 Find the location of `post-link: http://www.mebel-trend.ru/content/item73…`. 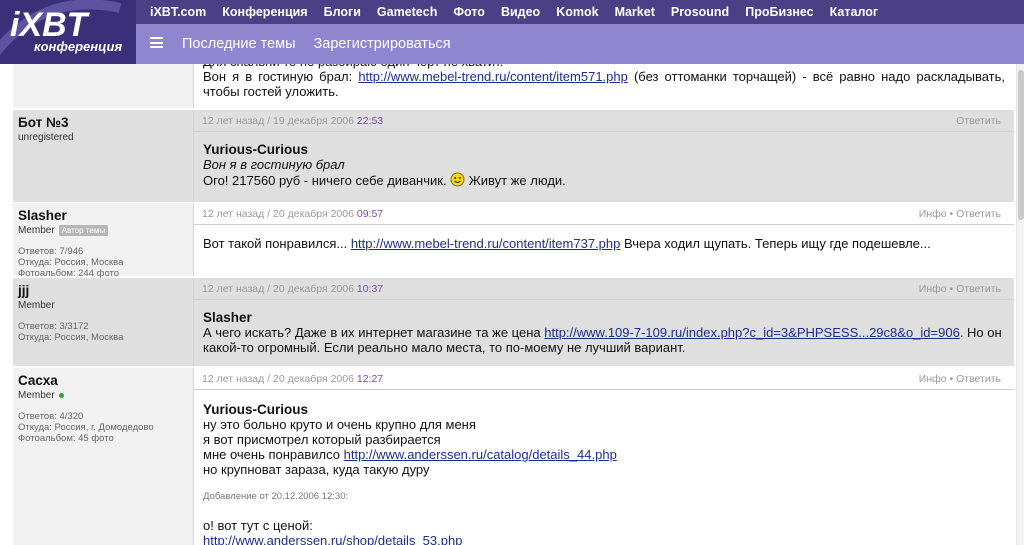

post-link: http://www.mebel-trend.ru/content/item73… is located at coordinates (486, 243).